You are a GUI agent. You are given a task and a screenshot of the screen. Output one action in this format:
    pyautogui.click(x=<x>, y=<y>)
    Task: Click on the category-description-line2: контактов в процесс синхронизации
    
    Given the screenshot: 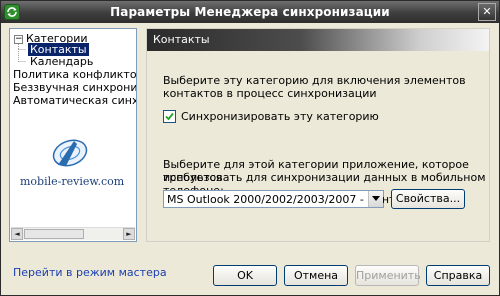 What is the action you would take?
    pyautogui.click(x=270, y=93)
    